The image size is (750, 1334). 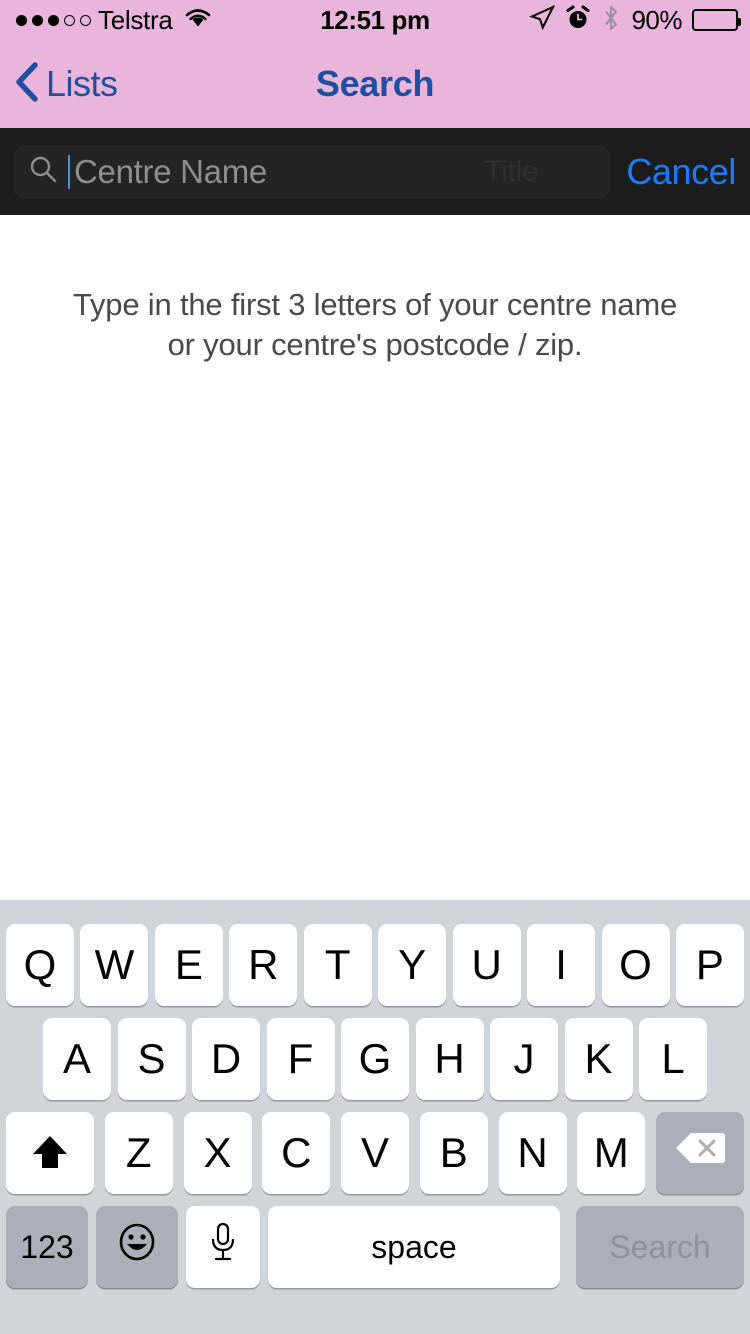 I want to click on key-a: A, so click(x=77, y=1059).